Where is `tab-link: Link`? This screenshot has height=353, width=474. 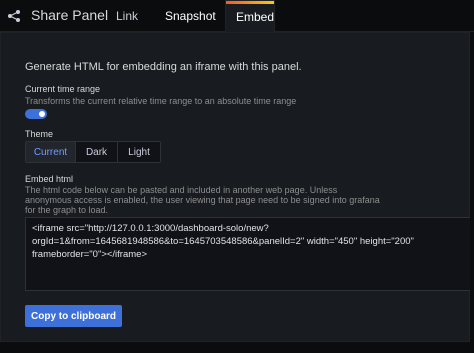
tab-link: Link is located at coordinates (127, 16).